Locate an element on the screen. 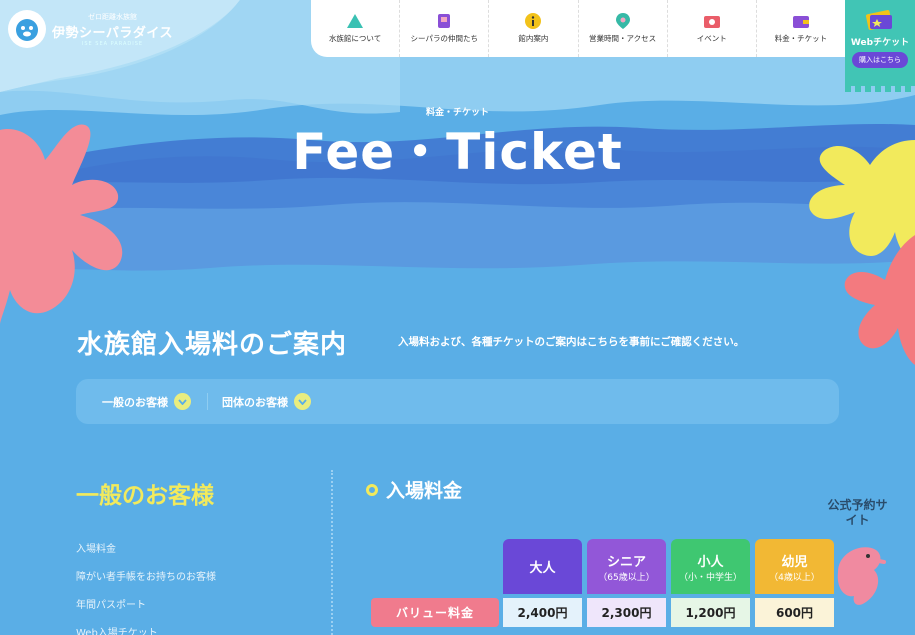  nav-label: 水族館について is located at coordinates (355, 38).